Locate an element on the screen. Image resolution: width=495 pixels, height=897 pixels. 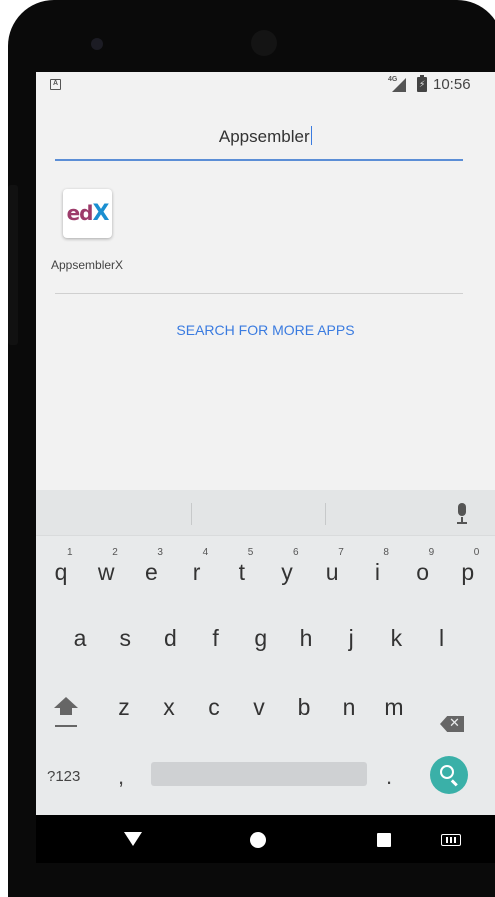
keyboard-switch-icon is located at coordinates (451, 840).